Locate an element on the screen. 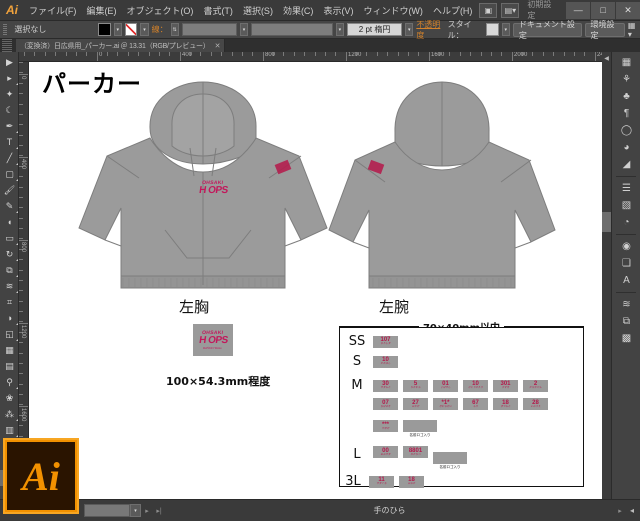  window-minimize-button: — is located at coordinates (578, 10).